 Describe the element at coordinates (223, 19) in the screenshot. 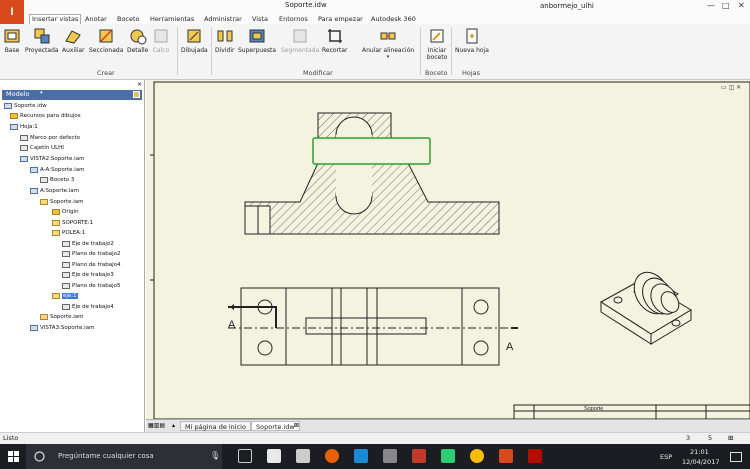

I see `tab-administrar: Administrar` at that location.